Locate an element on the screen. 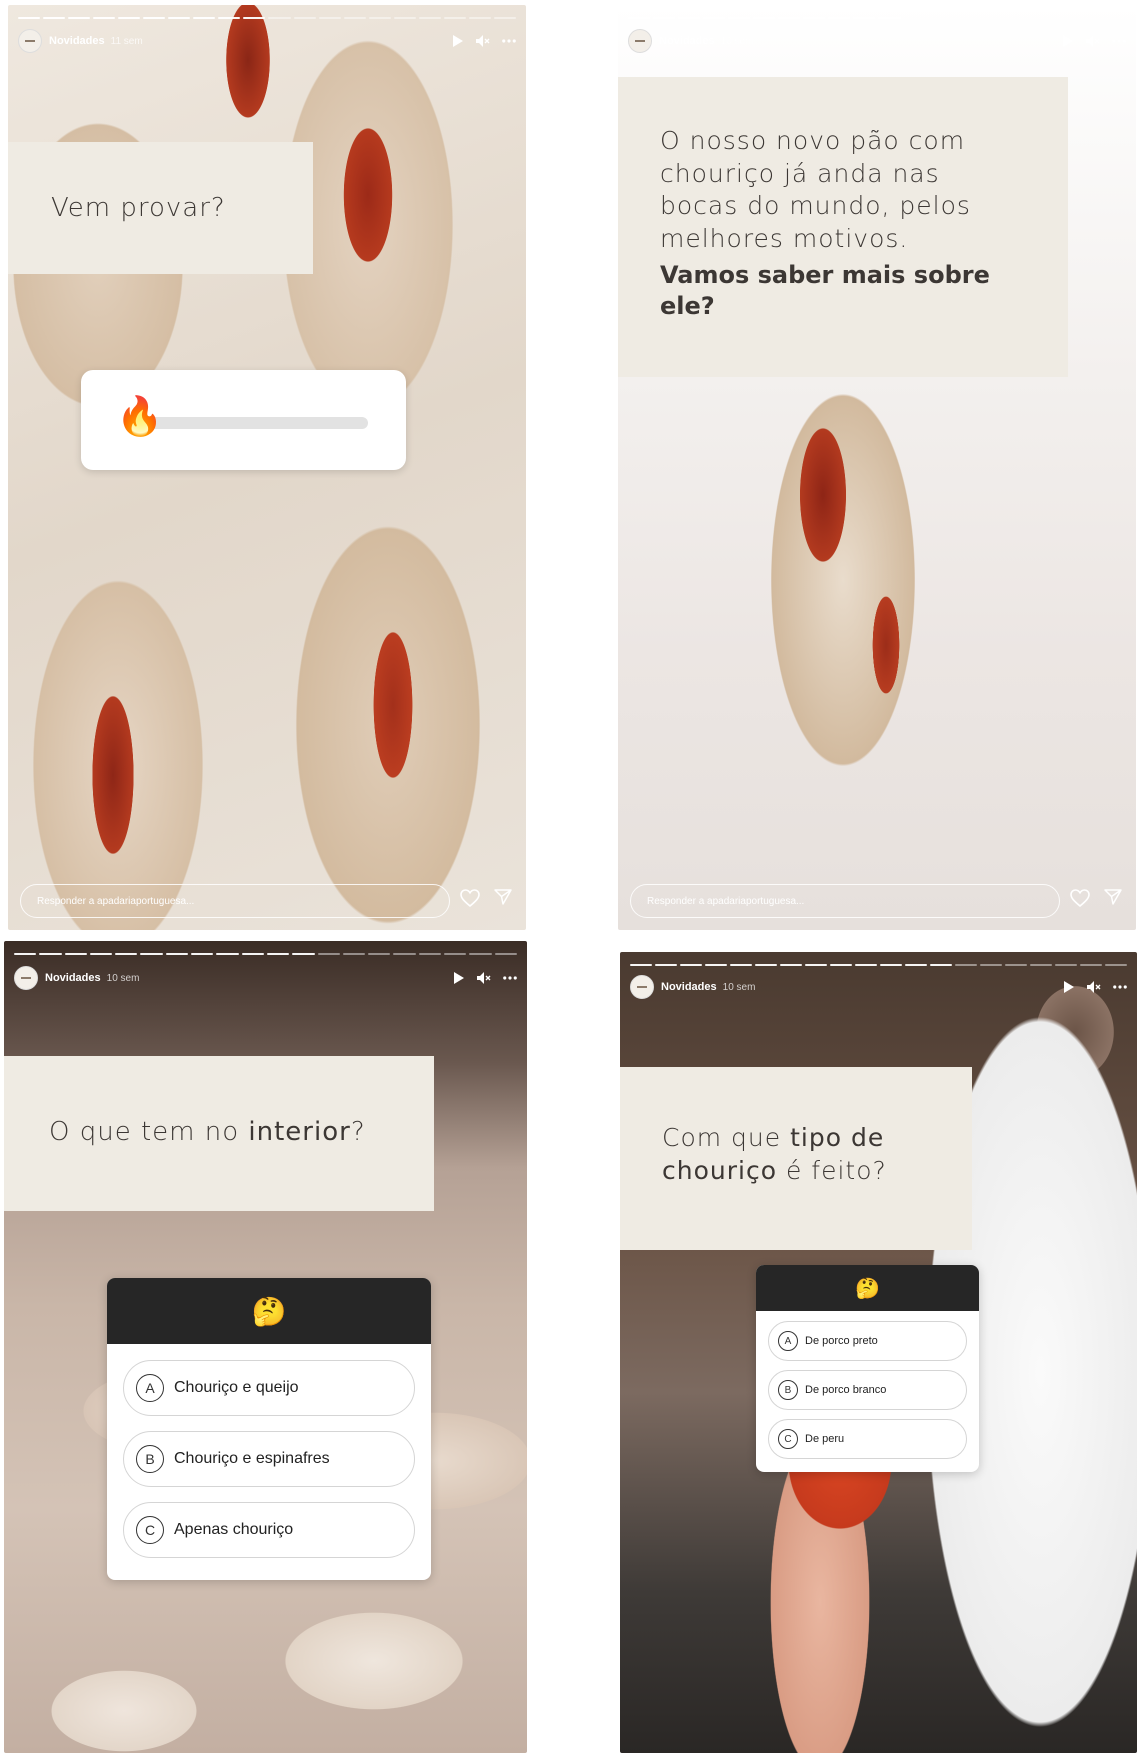 The image size is (1137, 1753). quiz-option-b: B Chouriço e espinafres is located at coordinates (269, 1459).